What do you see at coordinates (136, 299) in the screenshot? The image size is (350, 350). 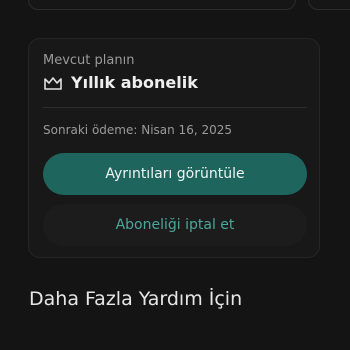 I see `more-help-title: Daha Fazla Yardım İçin` at bounding box center [136, 299].